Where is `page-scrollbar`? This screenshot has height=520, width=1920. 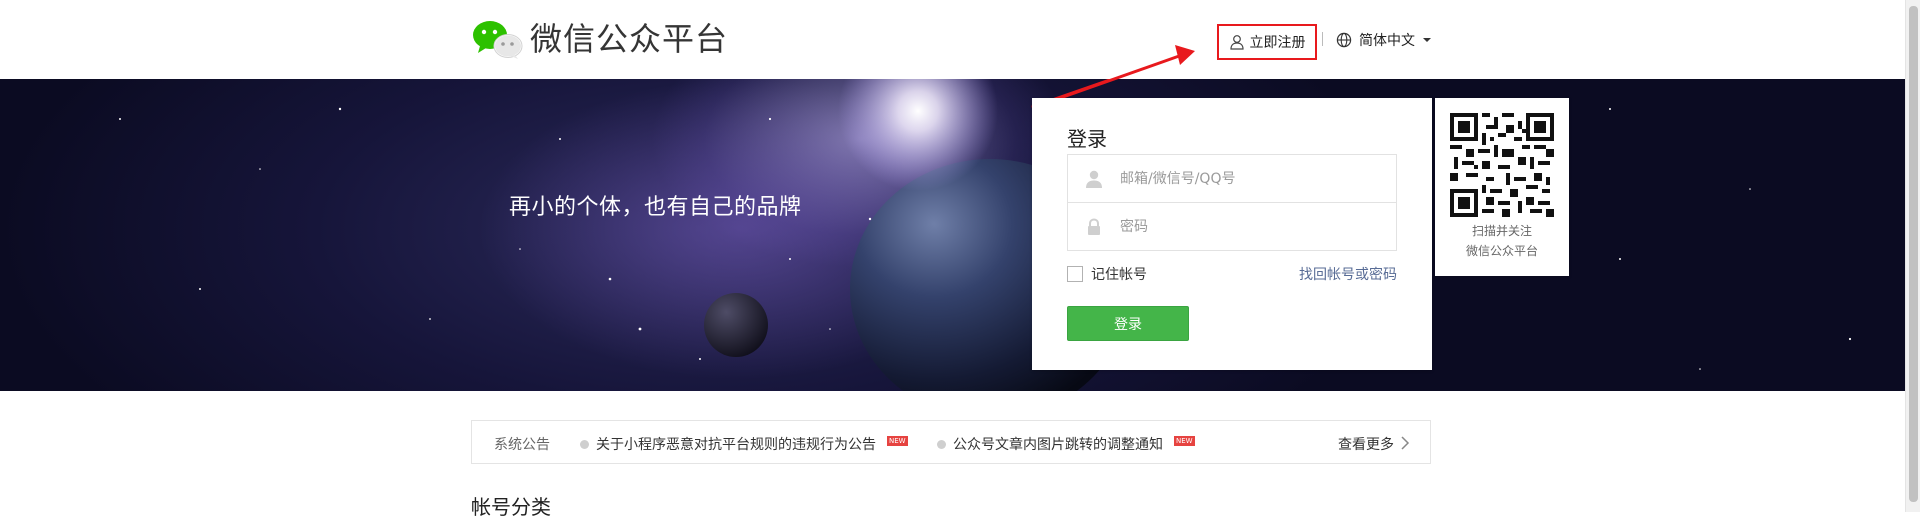
page-scrollbar is located at coordinates (1912, 256).